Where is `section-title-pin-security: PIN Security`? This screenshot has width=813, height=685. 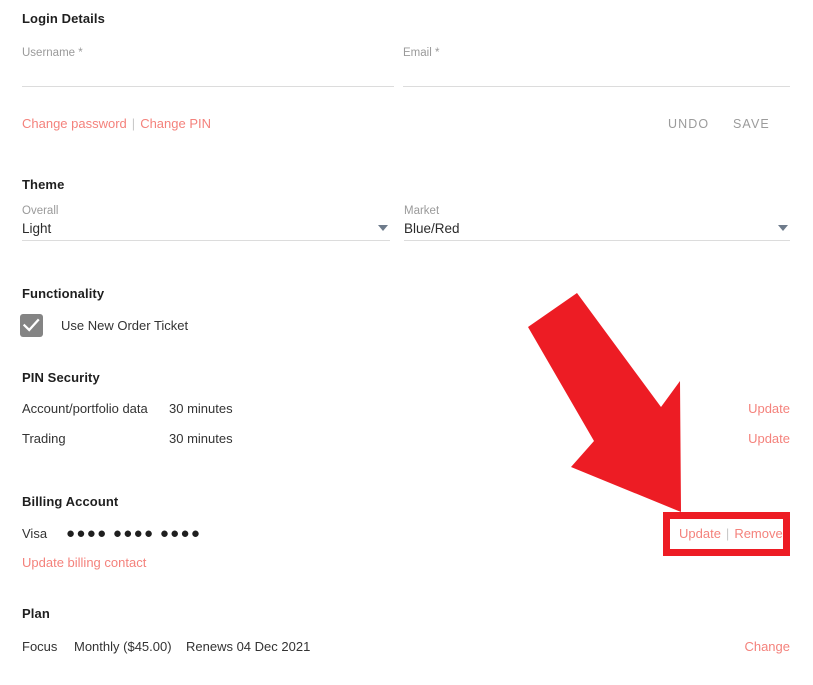
section-title-pin-security: PIN Security is located at coordinates (61, 377).